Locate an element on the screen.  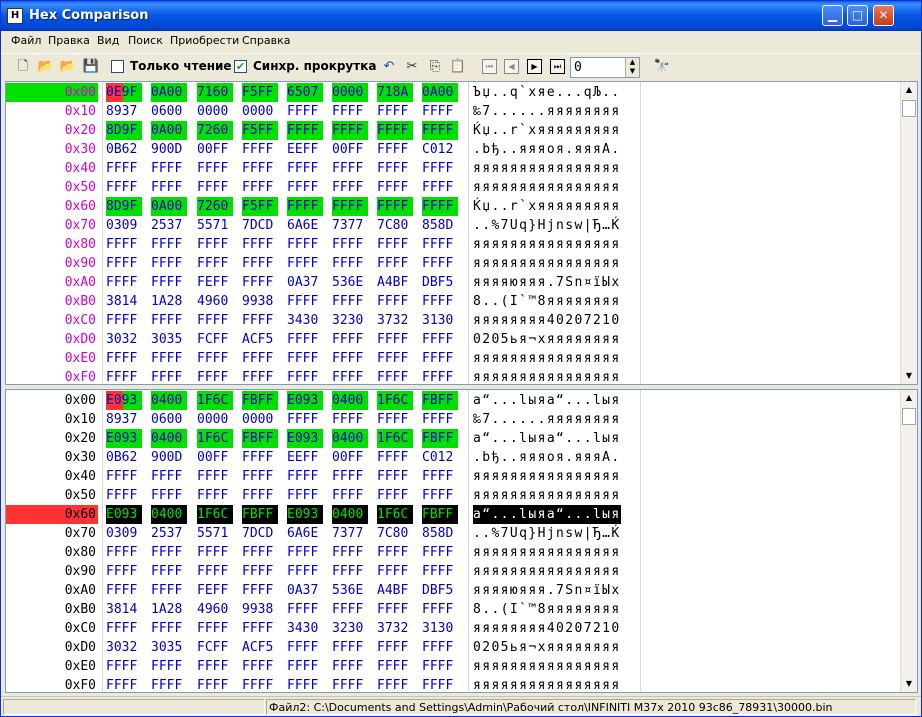
spinner-buttons: ▲ ▼ is located at coordinates (632, 67).